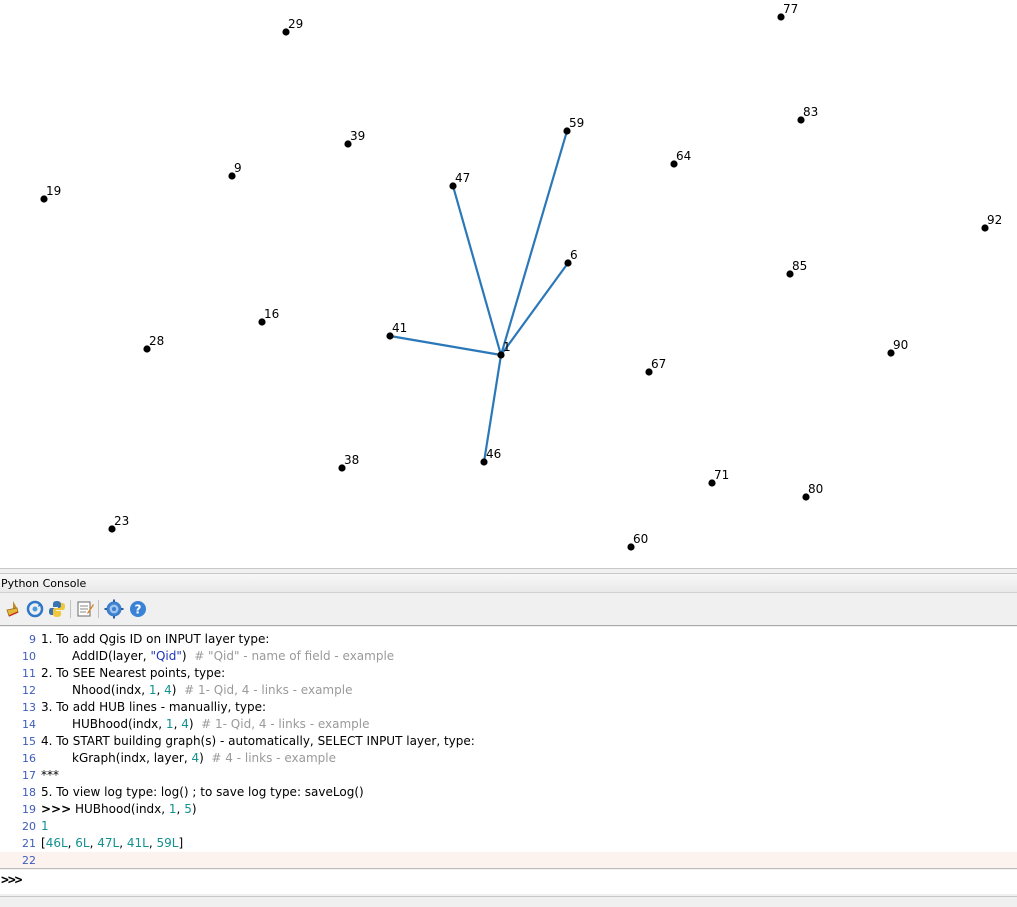 This screenshot has width=1017, height=907. Describe the element at coordinates (810, 112) in the screenshot. I see `point-label-83: 83` at that location.